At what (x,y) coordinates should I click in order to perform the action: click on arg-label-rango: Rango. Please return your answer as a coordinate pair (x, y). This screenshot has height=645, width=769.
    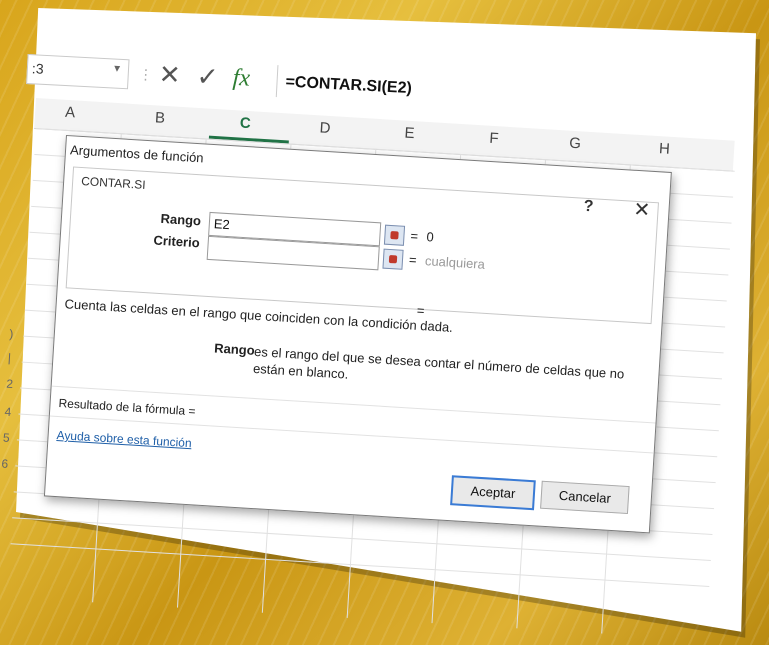
    Looking at the image, I should click on (181, 219).